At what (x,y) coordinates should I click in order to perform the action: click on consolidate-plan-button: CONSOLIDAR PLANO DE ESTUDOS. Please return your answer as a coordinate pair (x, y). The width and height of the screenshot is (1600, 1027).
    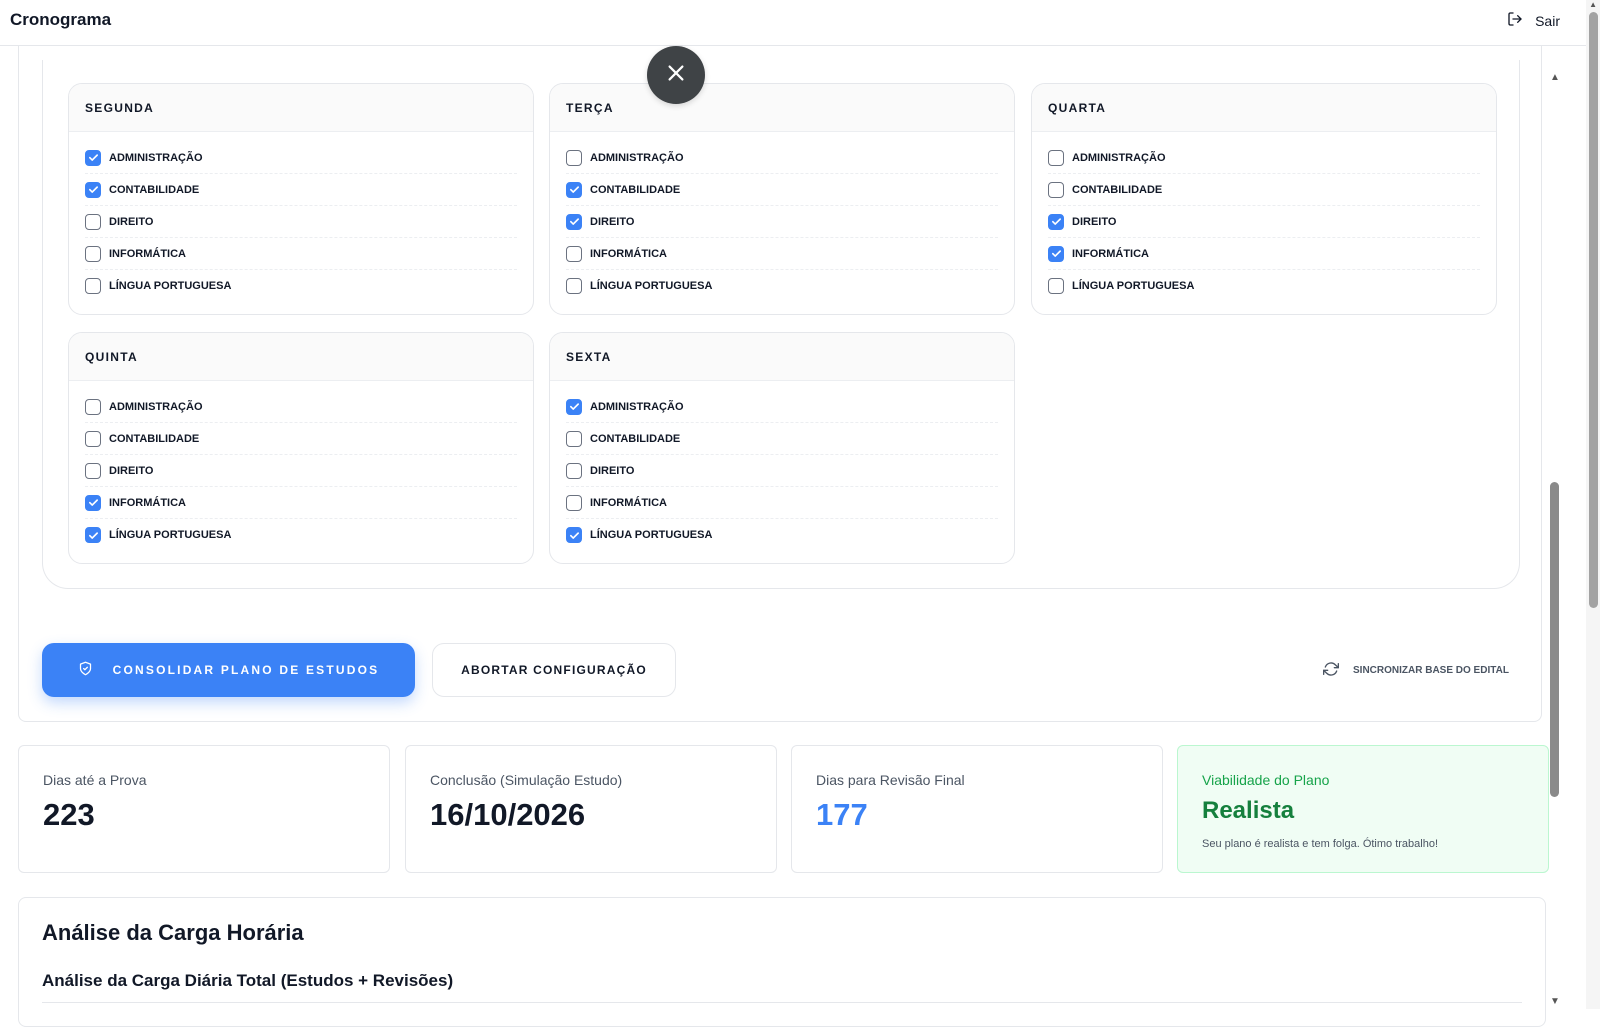
    Looking at the image, I should click on (228, 670).